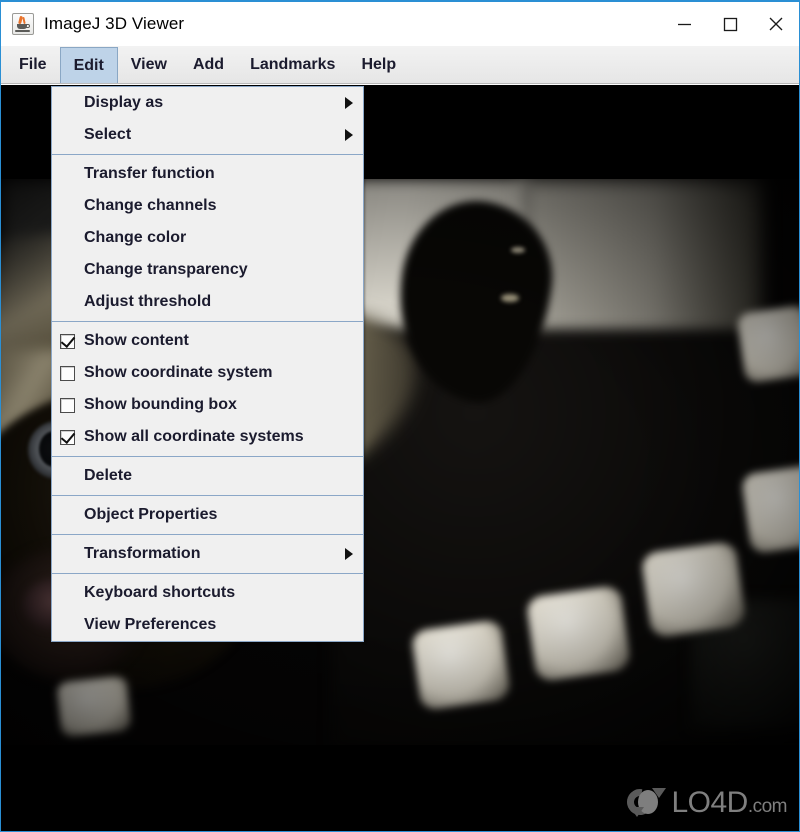  I want to click on menu-item-delete: Delete, so click(207, 476).